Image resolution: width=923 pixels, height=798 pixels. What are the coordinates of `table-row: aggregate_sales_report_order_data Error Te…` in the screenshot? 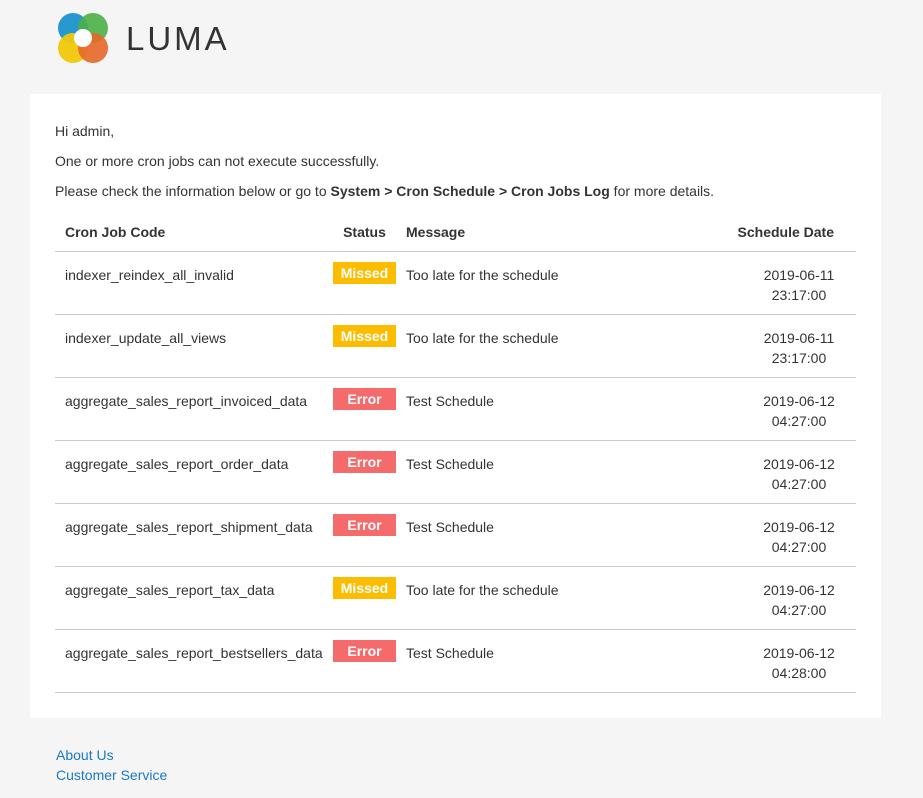 It's located at (455, 472).